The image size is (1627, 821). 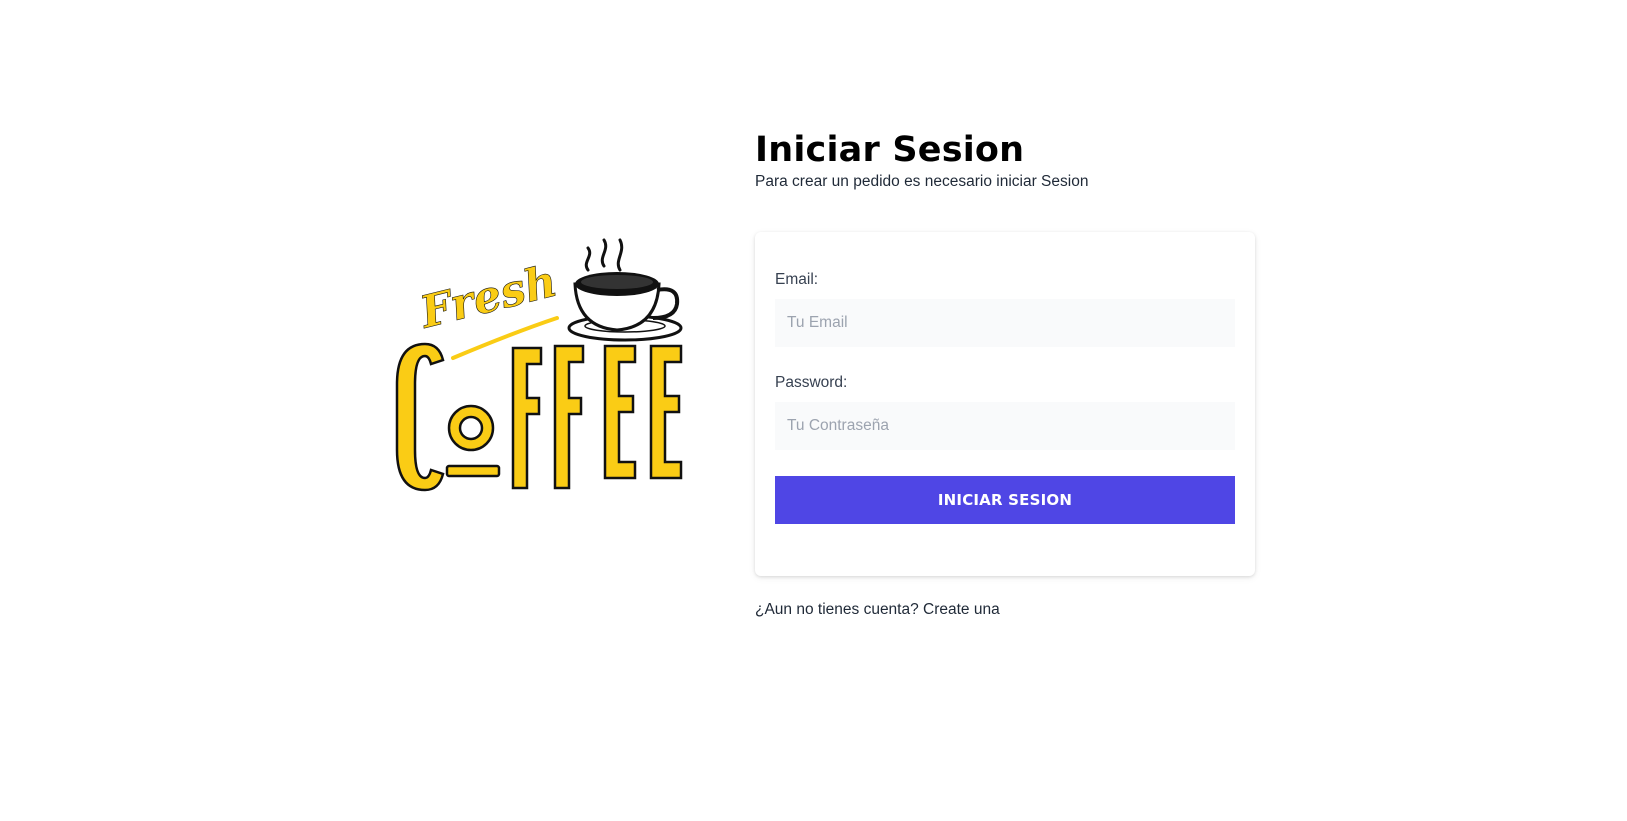 I want to click on coffee-cup-icon: Fresh, so click(x=539, y=365).